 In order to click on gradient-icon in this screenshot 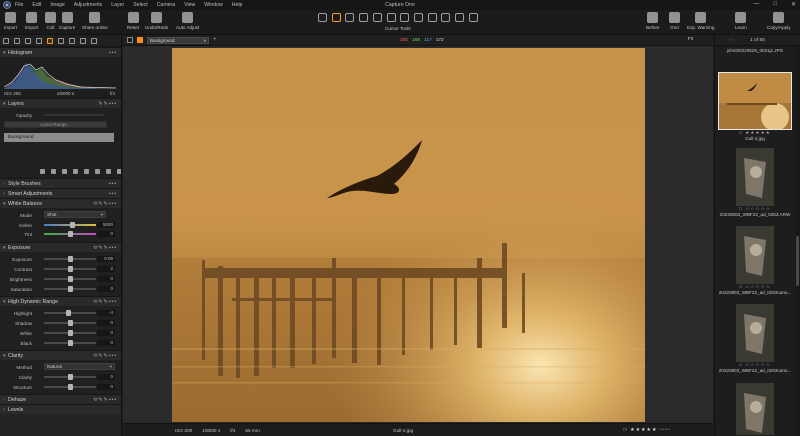, I will do `click(64, 171)`.